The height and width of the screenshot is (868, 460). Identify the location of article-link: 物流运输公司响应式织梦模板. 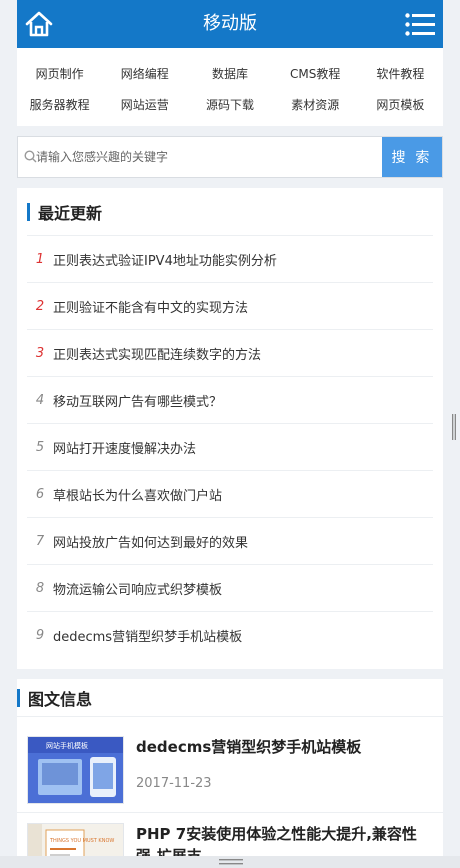
(137, 588).